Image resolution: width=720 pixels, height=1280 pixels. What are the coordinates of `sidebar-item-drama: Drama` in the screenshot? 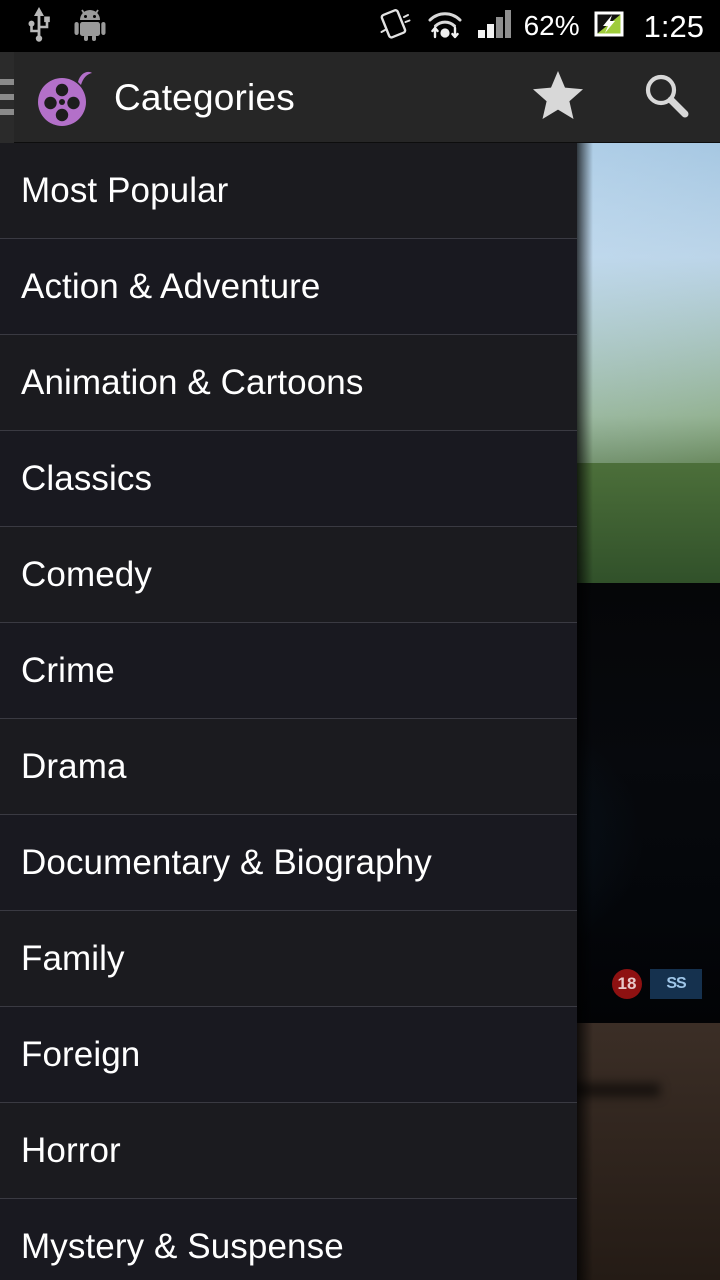 It's located at (288, 767).